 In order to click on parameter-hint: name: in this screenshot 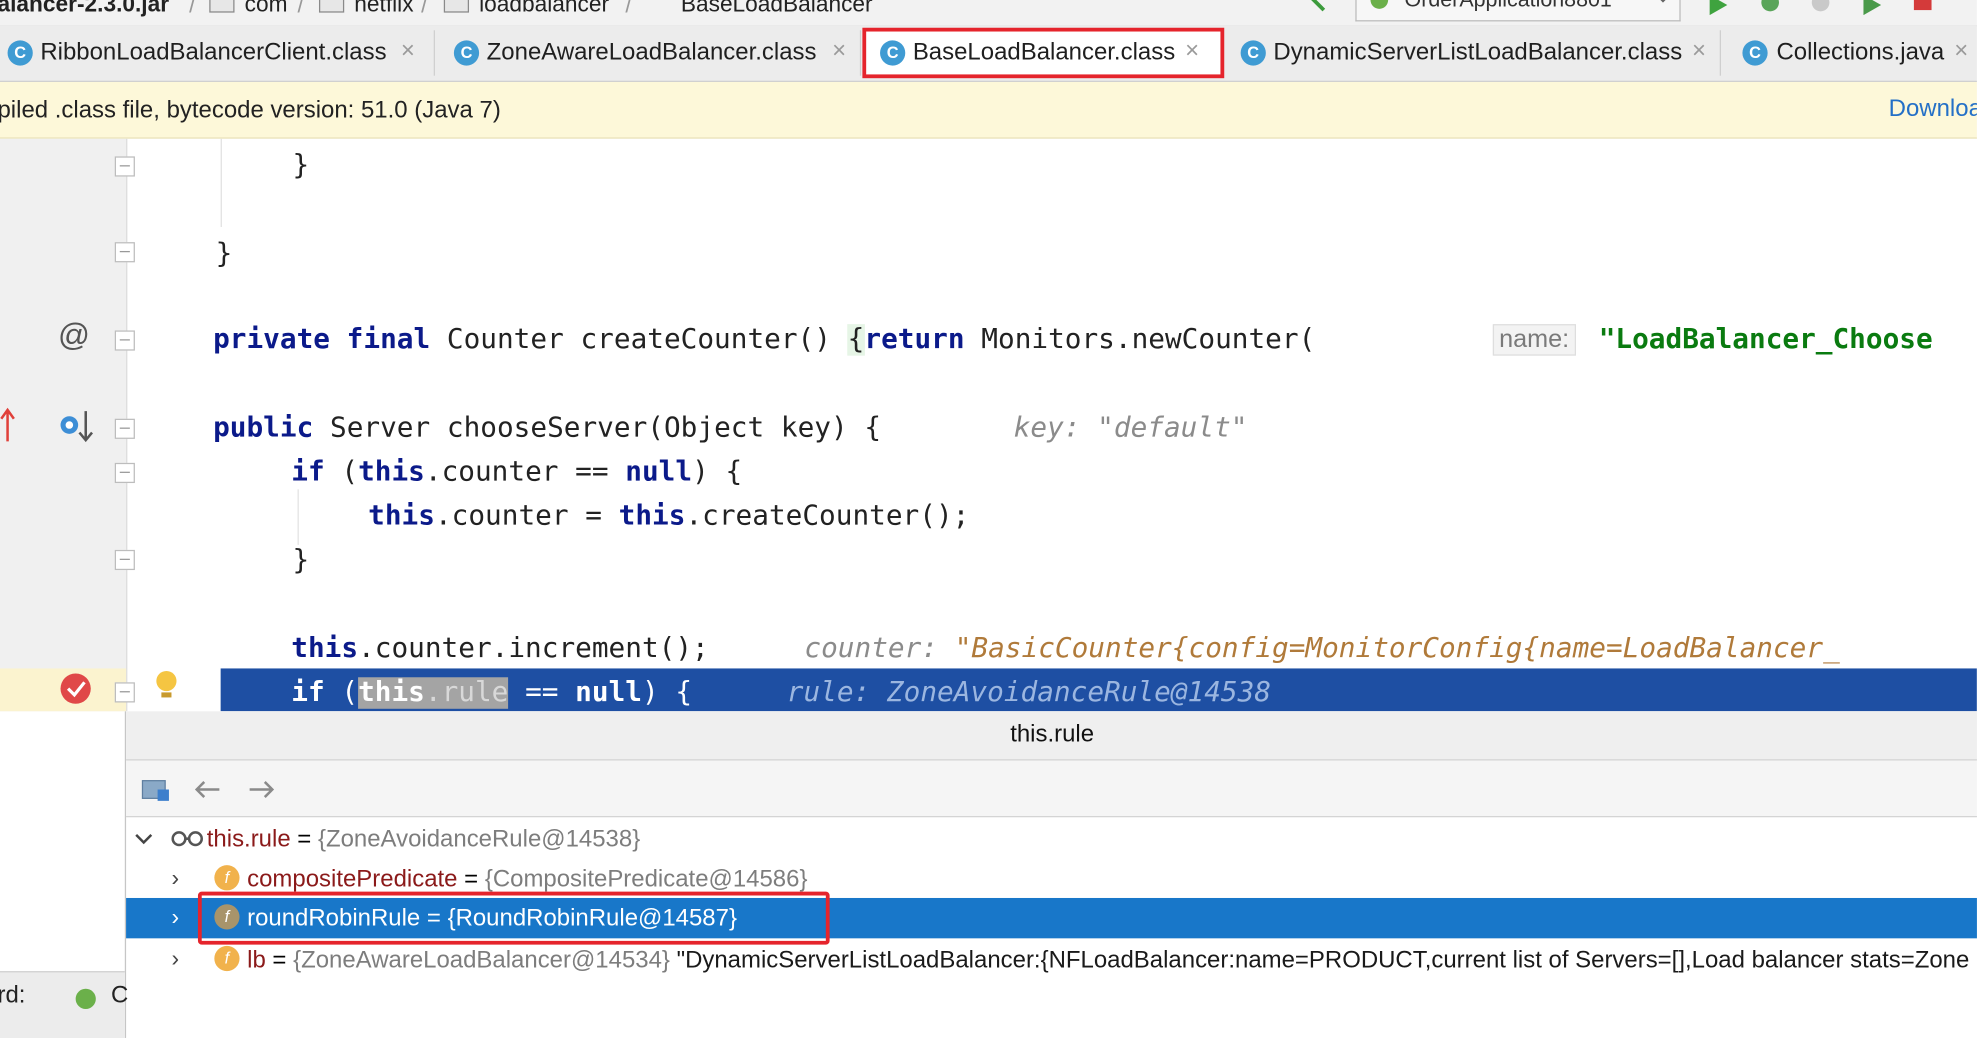, I will do `click(1534, 340)`.